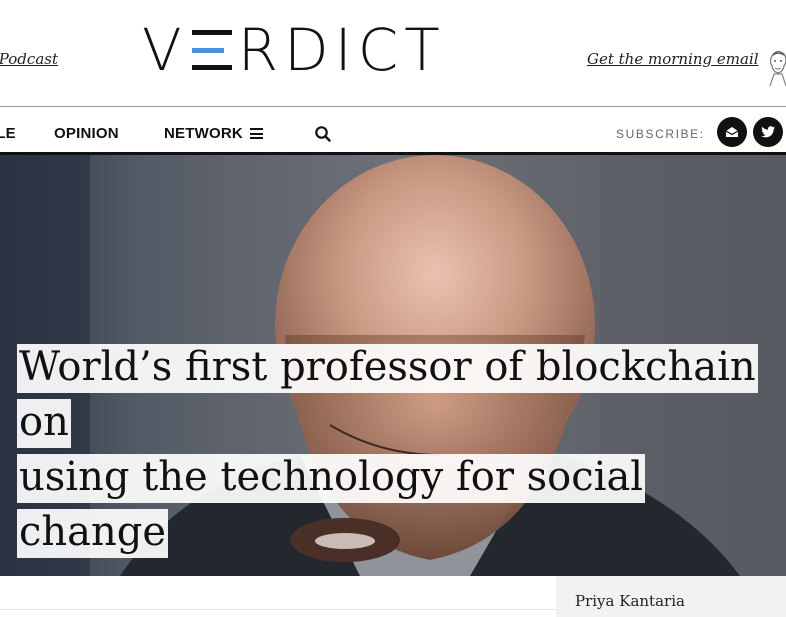 This screenshot has height=617, width=786. I want to click on search-icon, so click(323, 134).